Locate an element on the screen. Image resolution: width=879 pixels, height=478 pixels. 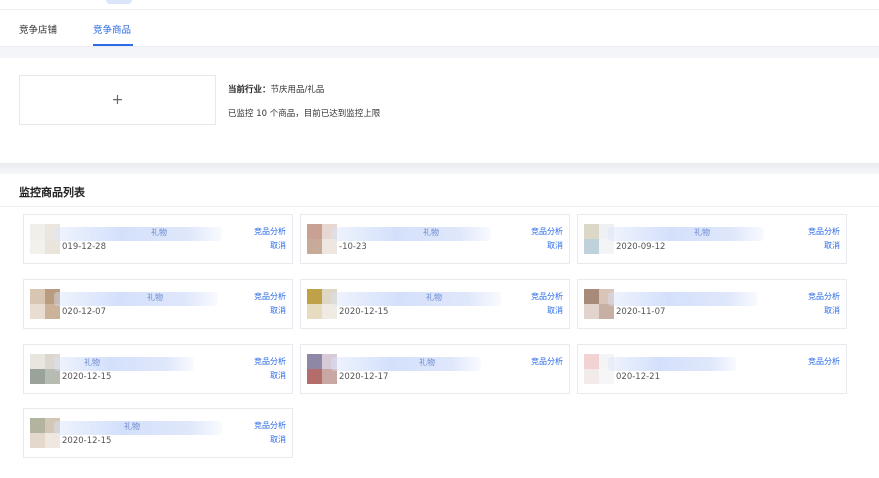
product-card: 礼物 2020-12-17 竞品分析 is located at coordinates (435, 369).